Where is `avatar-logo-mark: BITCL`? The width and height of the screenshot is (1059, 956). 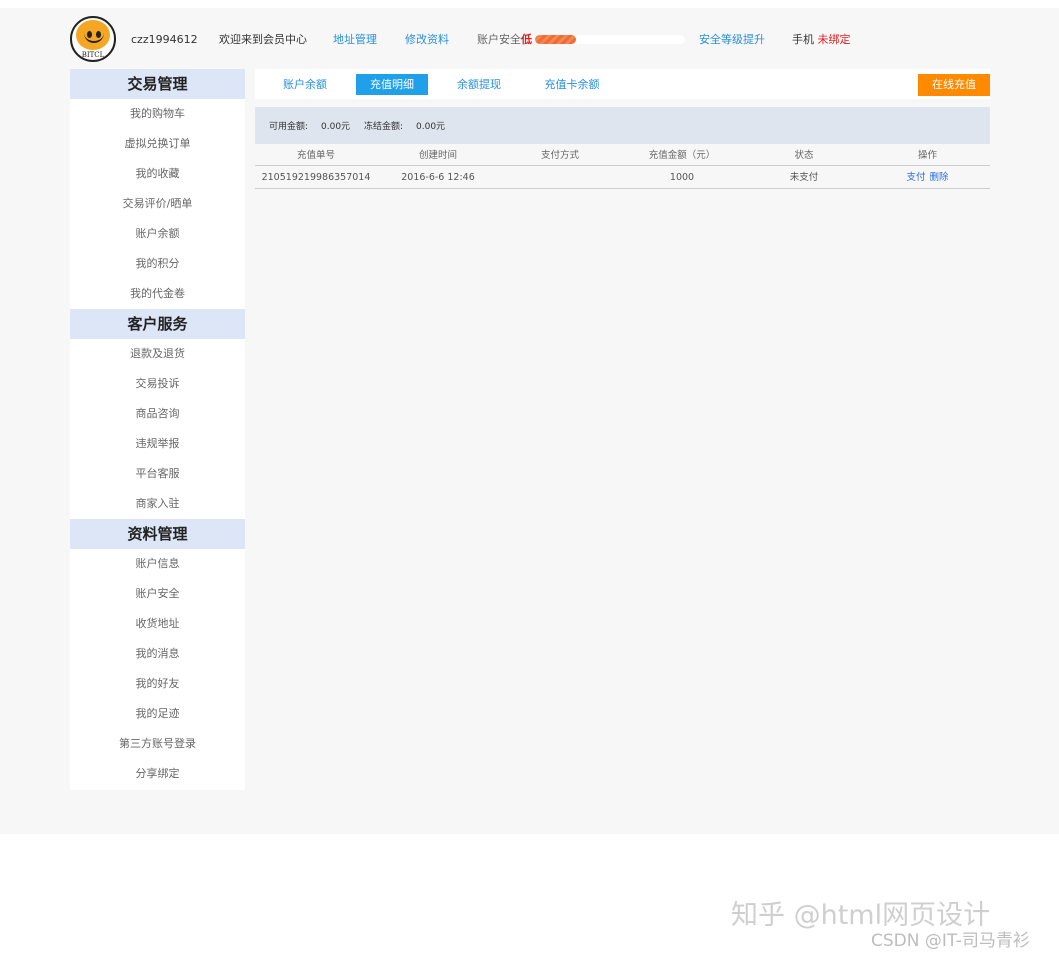 avatar-logo-mark: BITCL is located at coordinates (93, 55).